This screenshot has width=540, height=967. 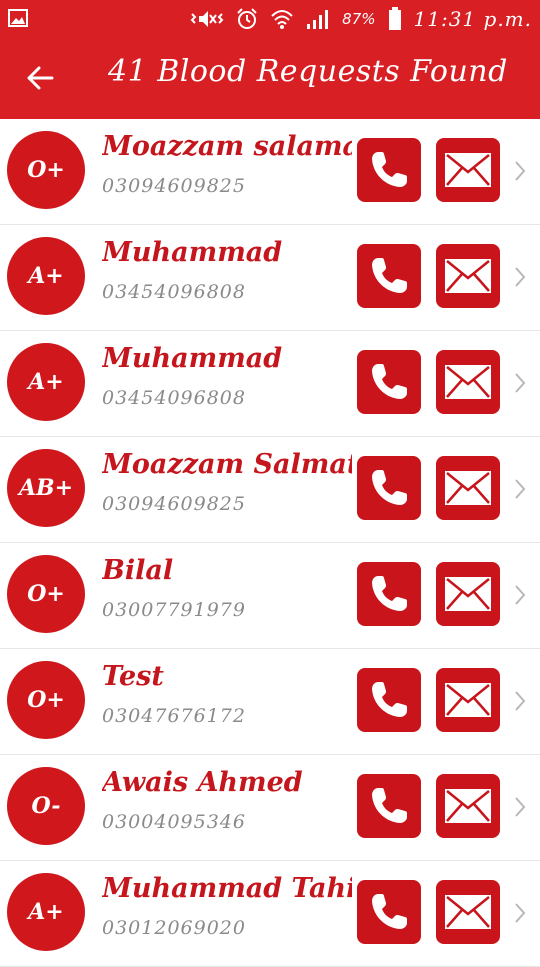 I want to click on status-bar: 87% 11:31 p.m., so click(x=270, y=19).